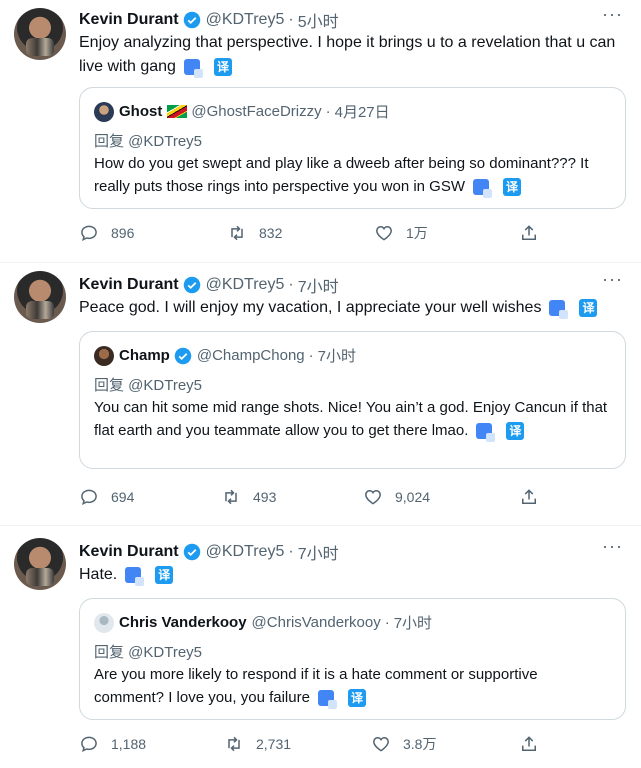 The width and height of the screenshot is (641, 768). Describe the element at coordinates (250, 355) in the screenshot. I see `quote-author-handle: @ChampChong` at that location.